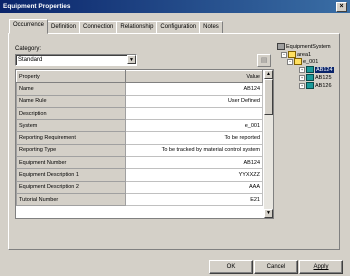  What do you see at coordinates (323, 85) in the screenshot?
I see `tree-item-label: AB126` at bounding box center [323, 85].